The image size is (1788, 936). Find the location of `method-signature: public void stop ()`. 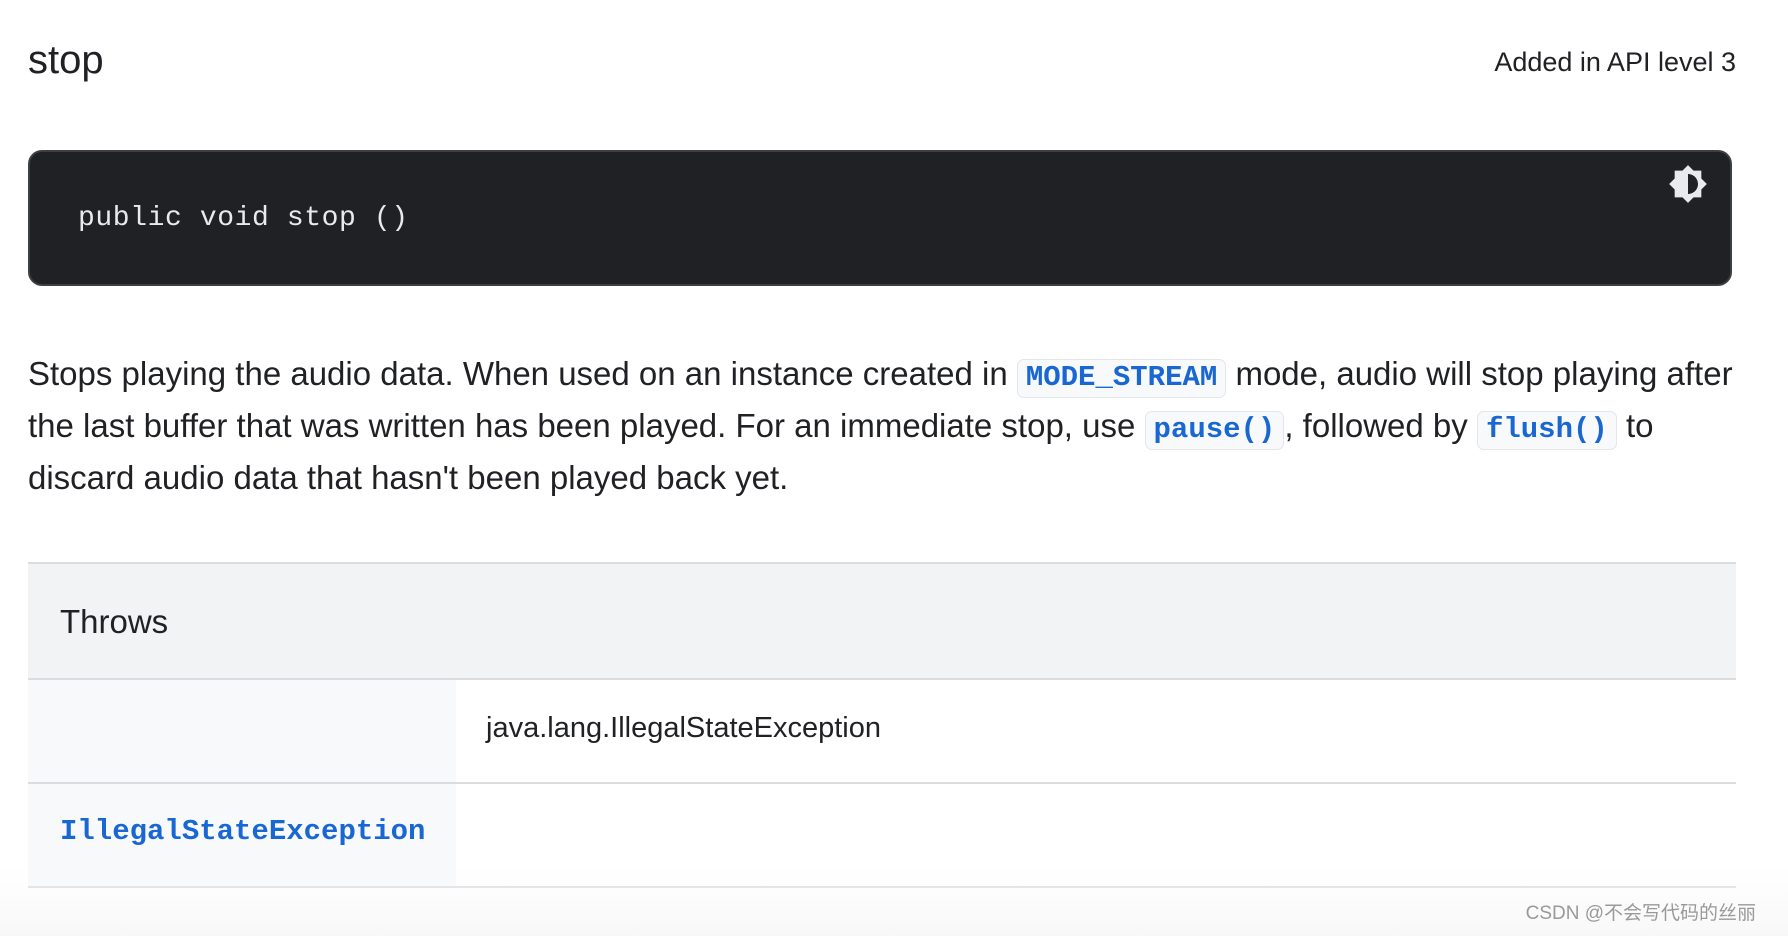

method-signature: public void stop () is located at coordinates (243, 218).